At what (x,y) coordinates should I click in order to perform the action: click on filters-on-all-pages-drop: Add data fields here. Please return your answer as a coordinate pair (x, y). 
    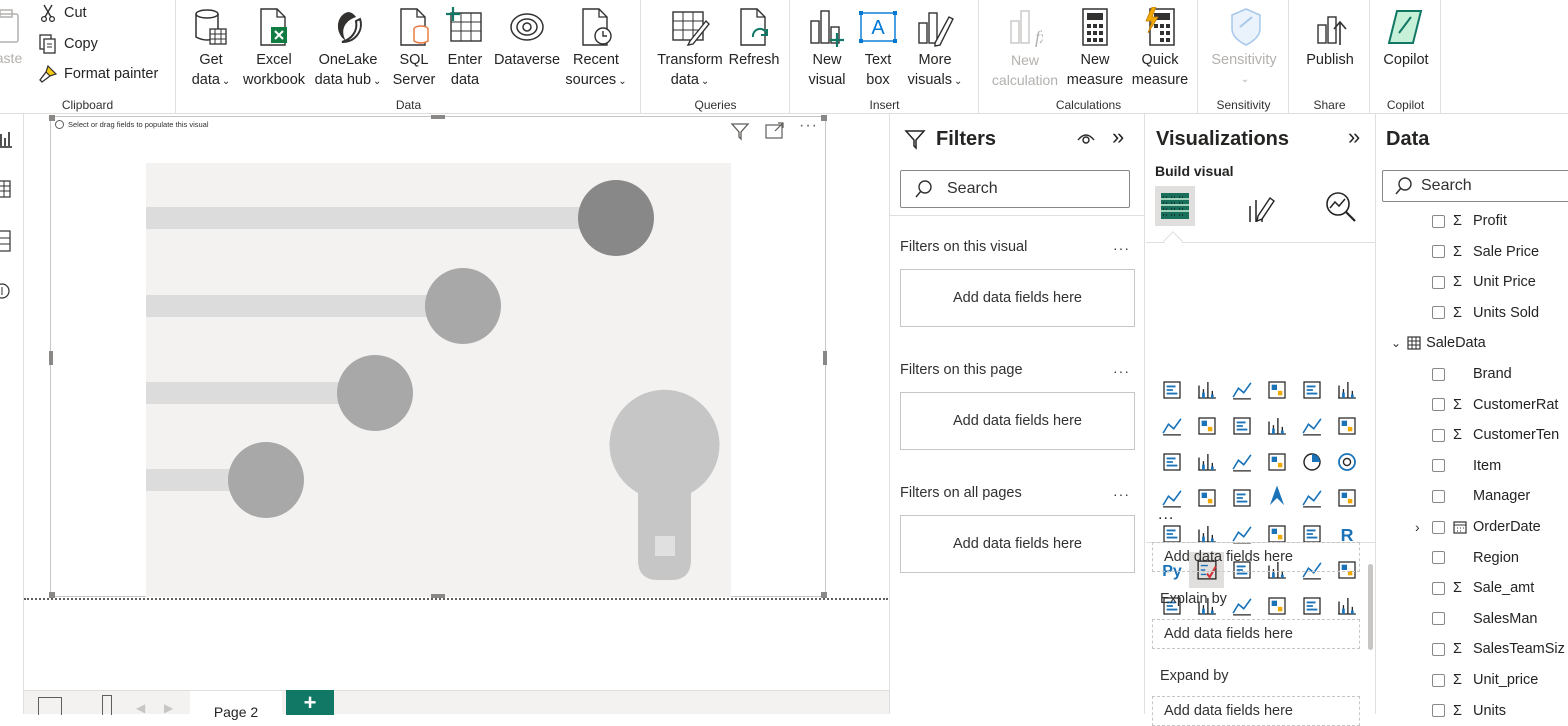
    Looking at the image, I should click on (1017, 544).